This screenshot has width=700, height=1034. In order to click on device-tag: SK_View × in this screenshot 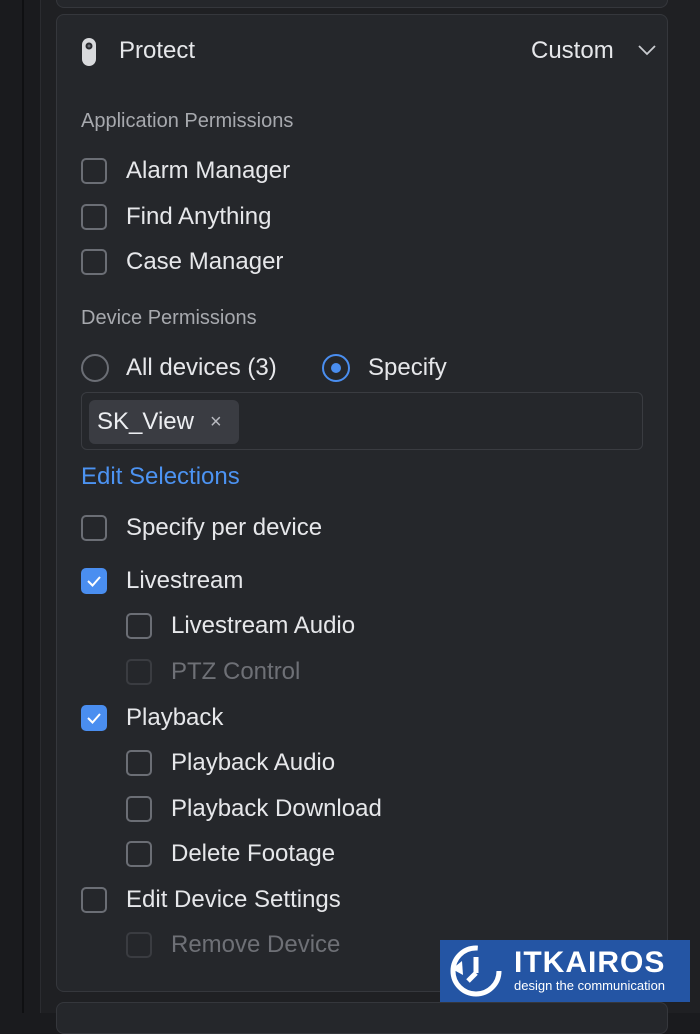, I will do `click(164, 422)`.